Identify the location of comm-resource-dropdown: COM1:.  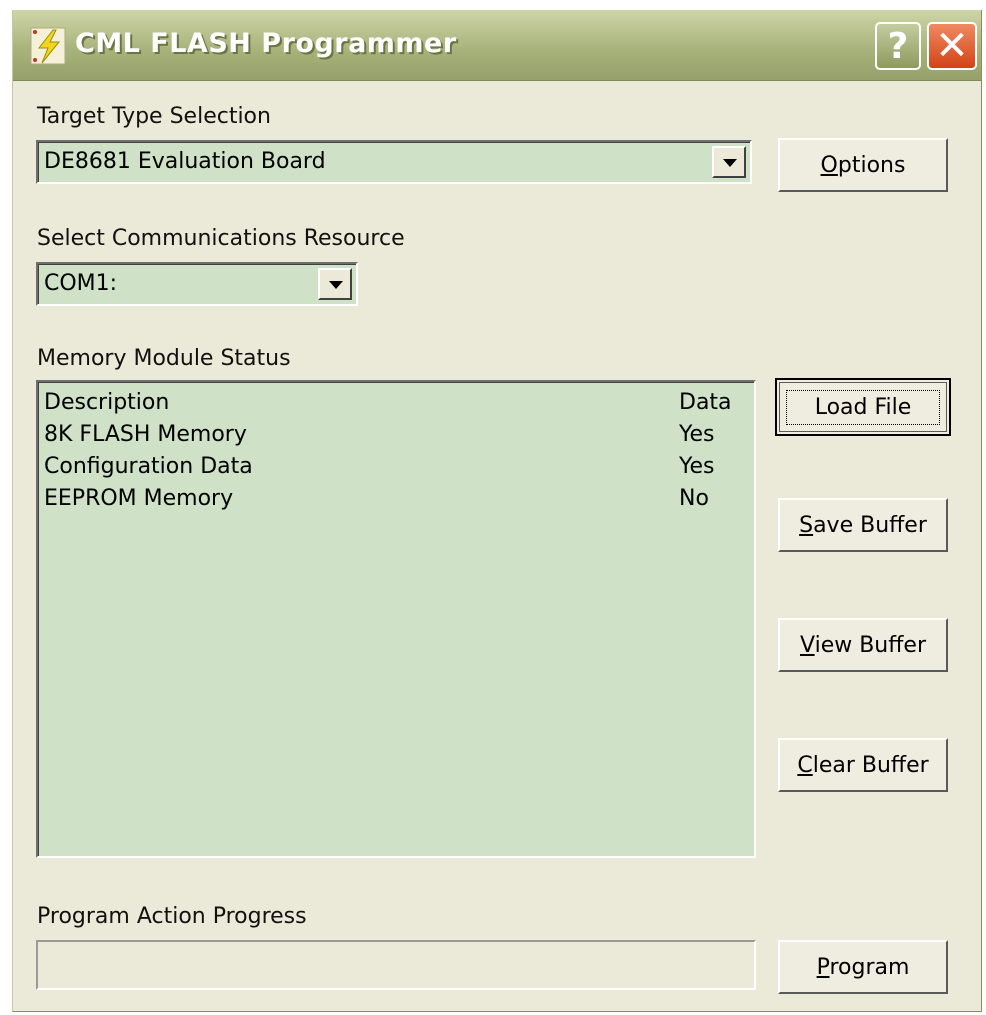
(197, 284).